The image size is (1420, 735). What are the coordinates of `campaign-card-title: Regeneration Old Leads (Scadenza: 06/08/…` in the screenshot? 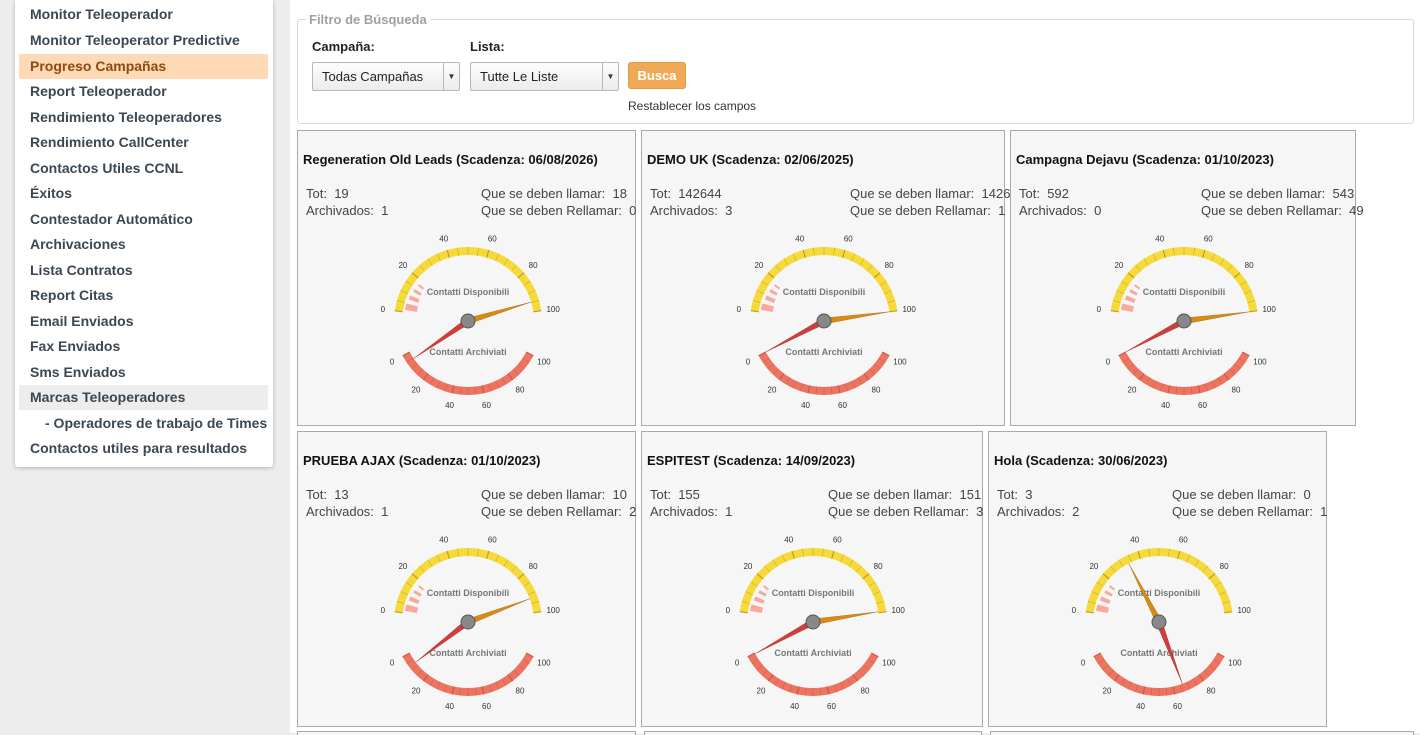 It's located at (450, 159).